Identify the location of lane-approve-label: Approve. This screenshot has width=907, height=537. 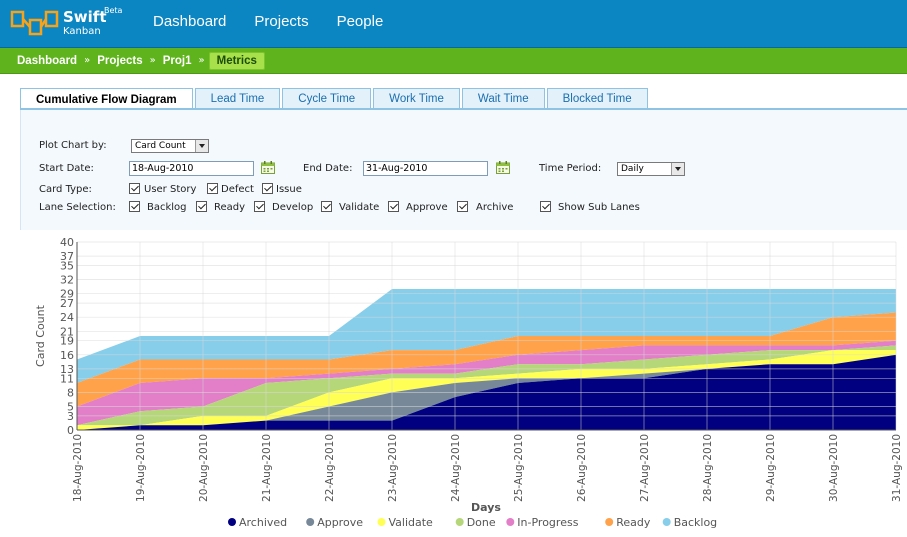
(427, 207).